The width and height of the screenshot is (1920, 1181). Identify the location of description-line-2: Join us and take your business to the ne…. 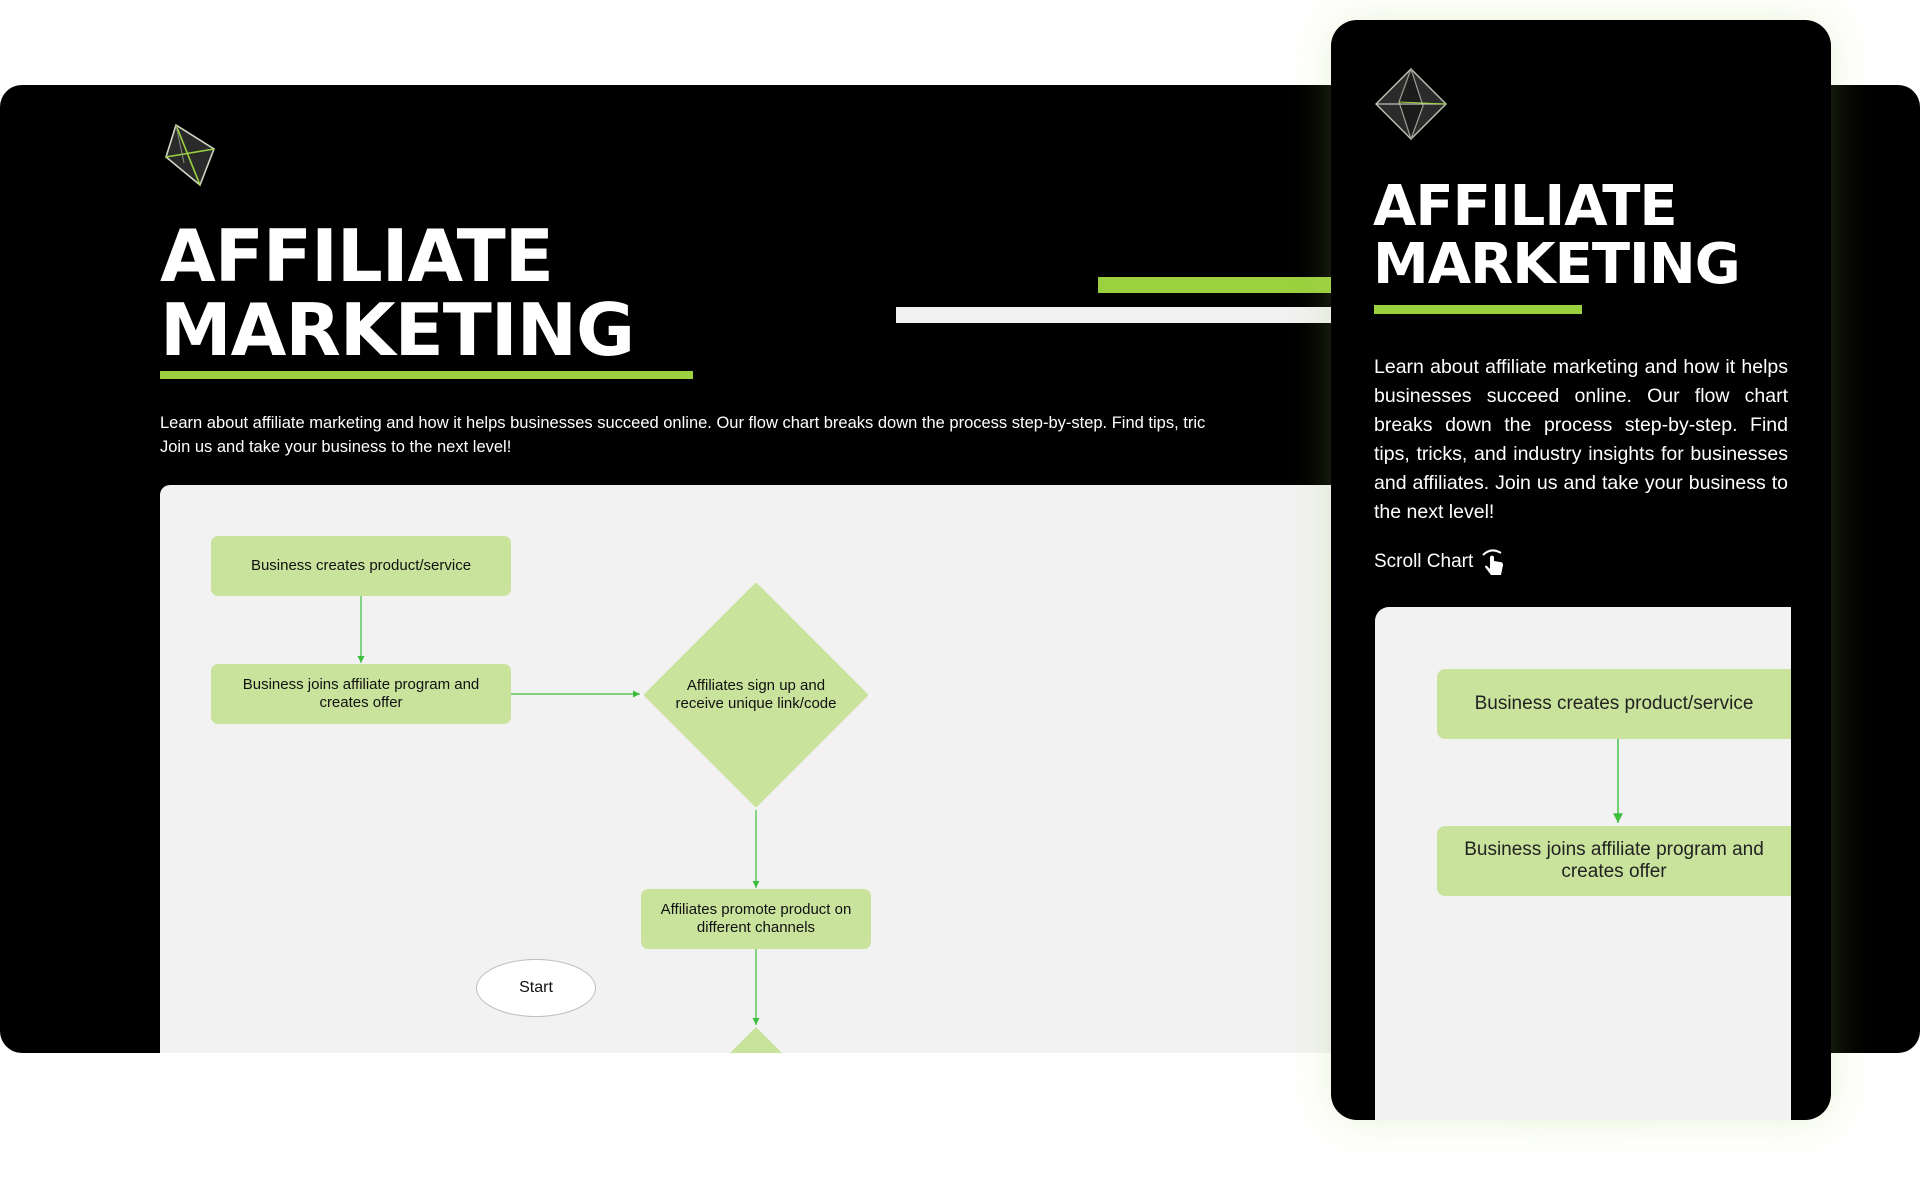
(336, 447).